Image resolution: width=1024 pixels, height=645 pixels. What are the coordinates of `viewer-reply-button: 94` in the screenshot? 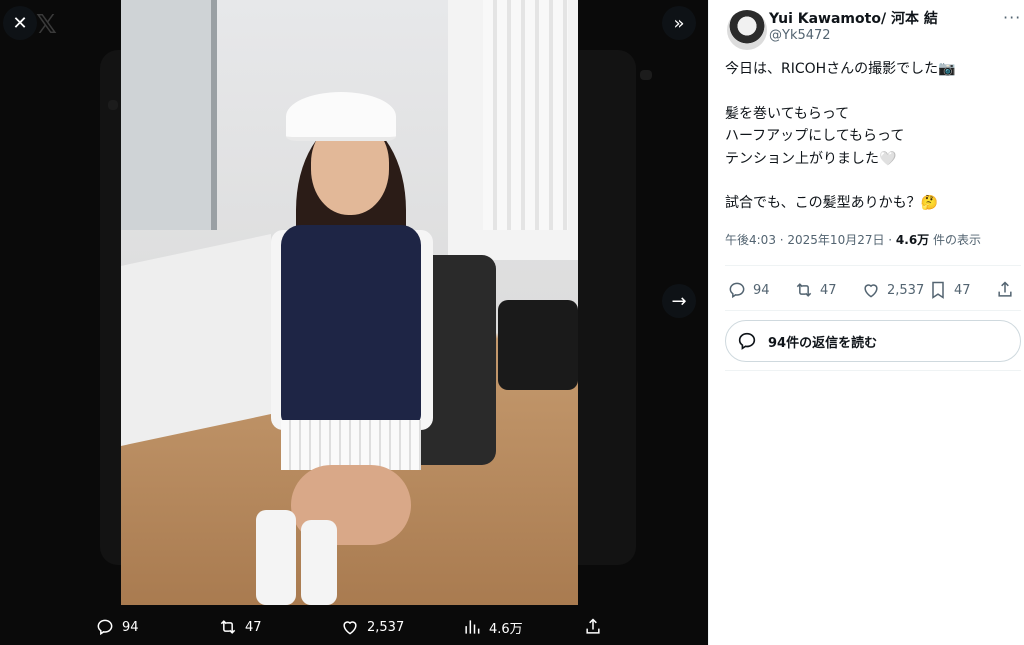 It's located at (117, 627).